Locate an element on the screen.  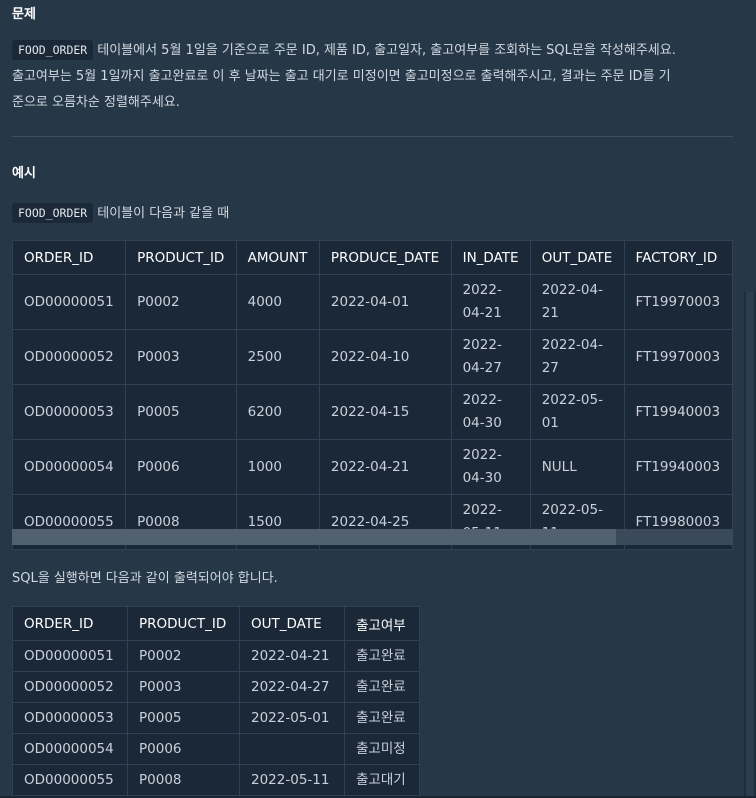
problem-line-3: 준으로 오름차순 정렬해주세요. is located at coordinates (96, 102).